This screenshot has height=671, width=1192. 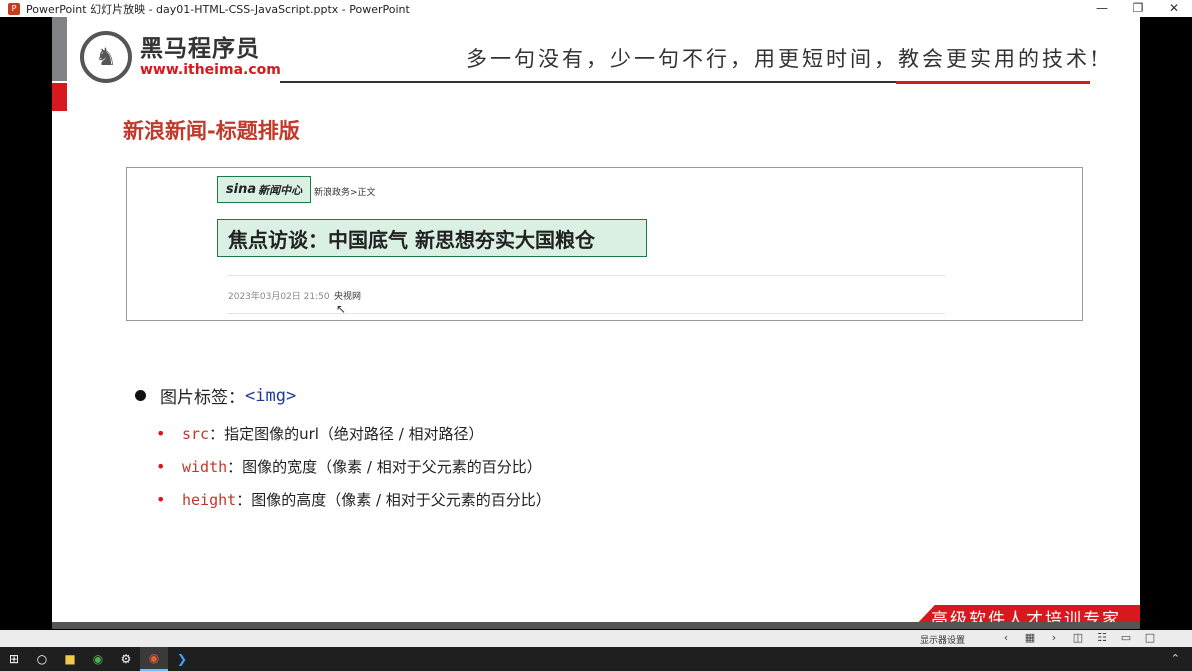 I want to click on decor-gray-bar, so click(x=59, y=49).